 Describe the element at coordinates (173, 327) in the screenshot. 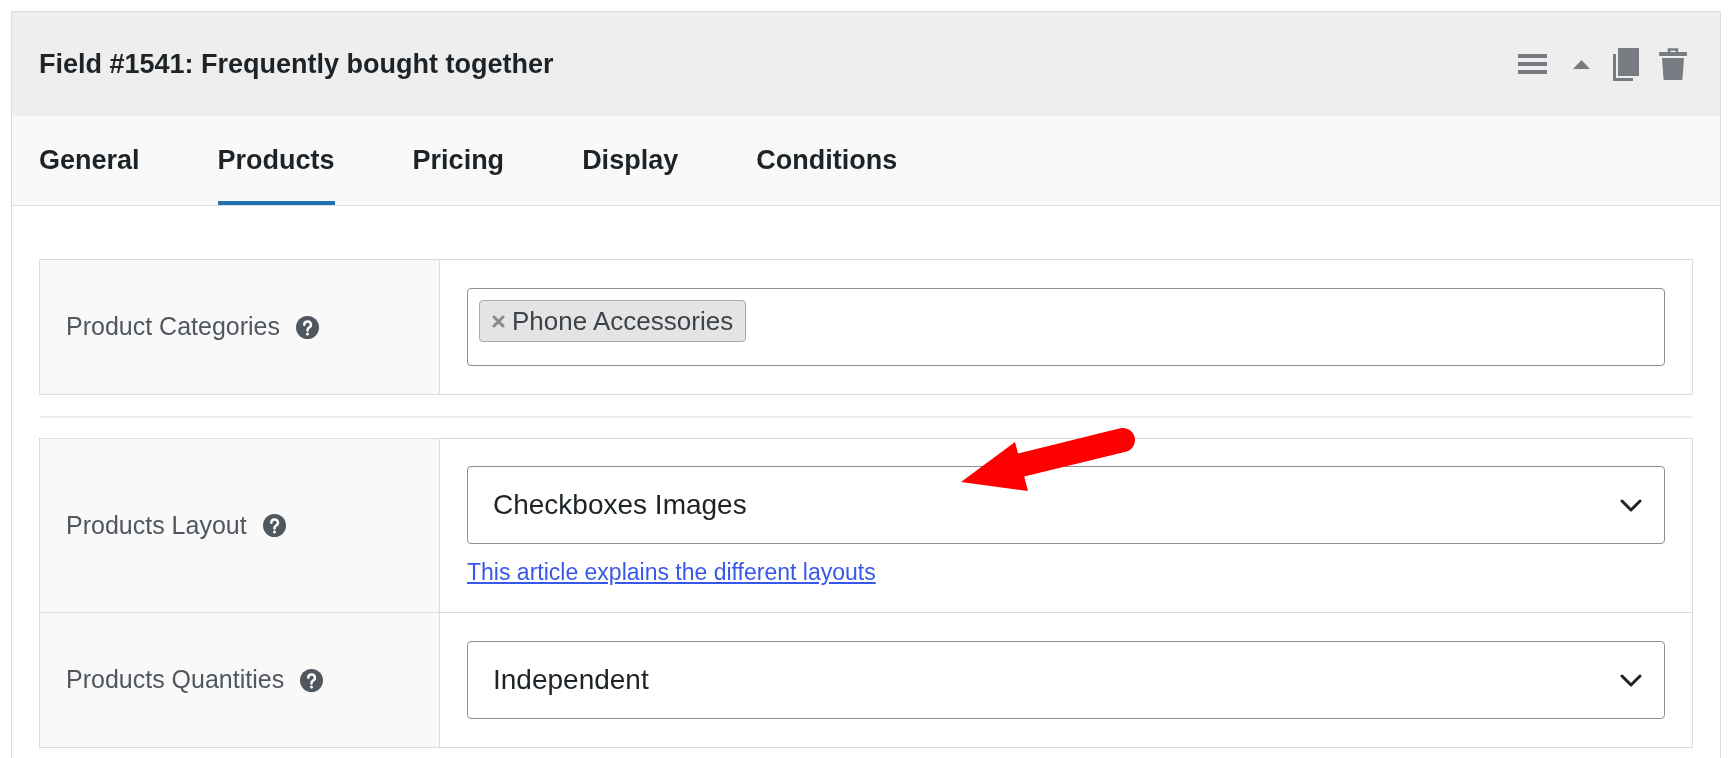

I see `field-label: Product Categories` at that location.